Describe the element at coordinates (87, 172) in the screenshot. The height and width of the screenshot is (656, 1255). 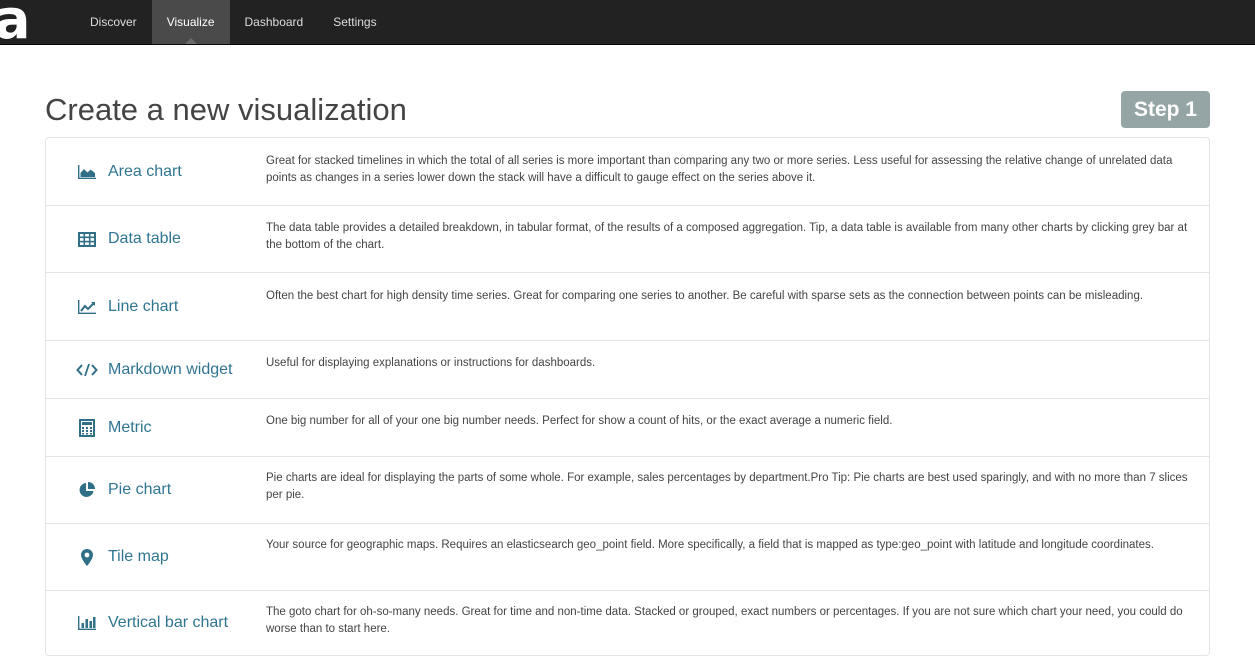
I see `area-chart-icon` at that location.